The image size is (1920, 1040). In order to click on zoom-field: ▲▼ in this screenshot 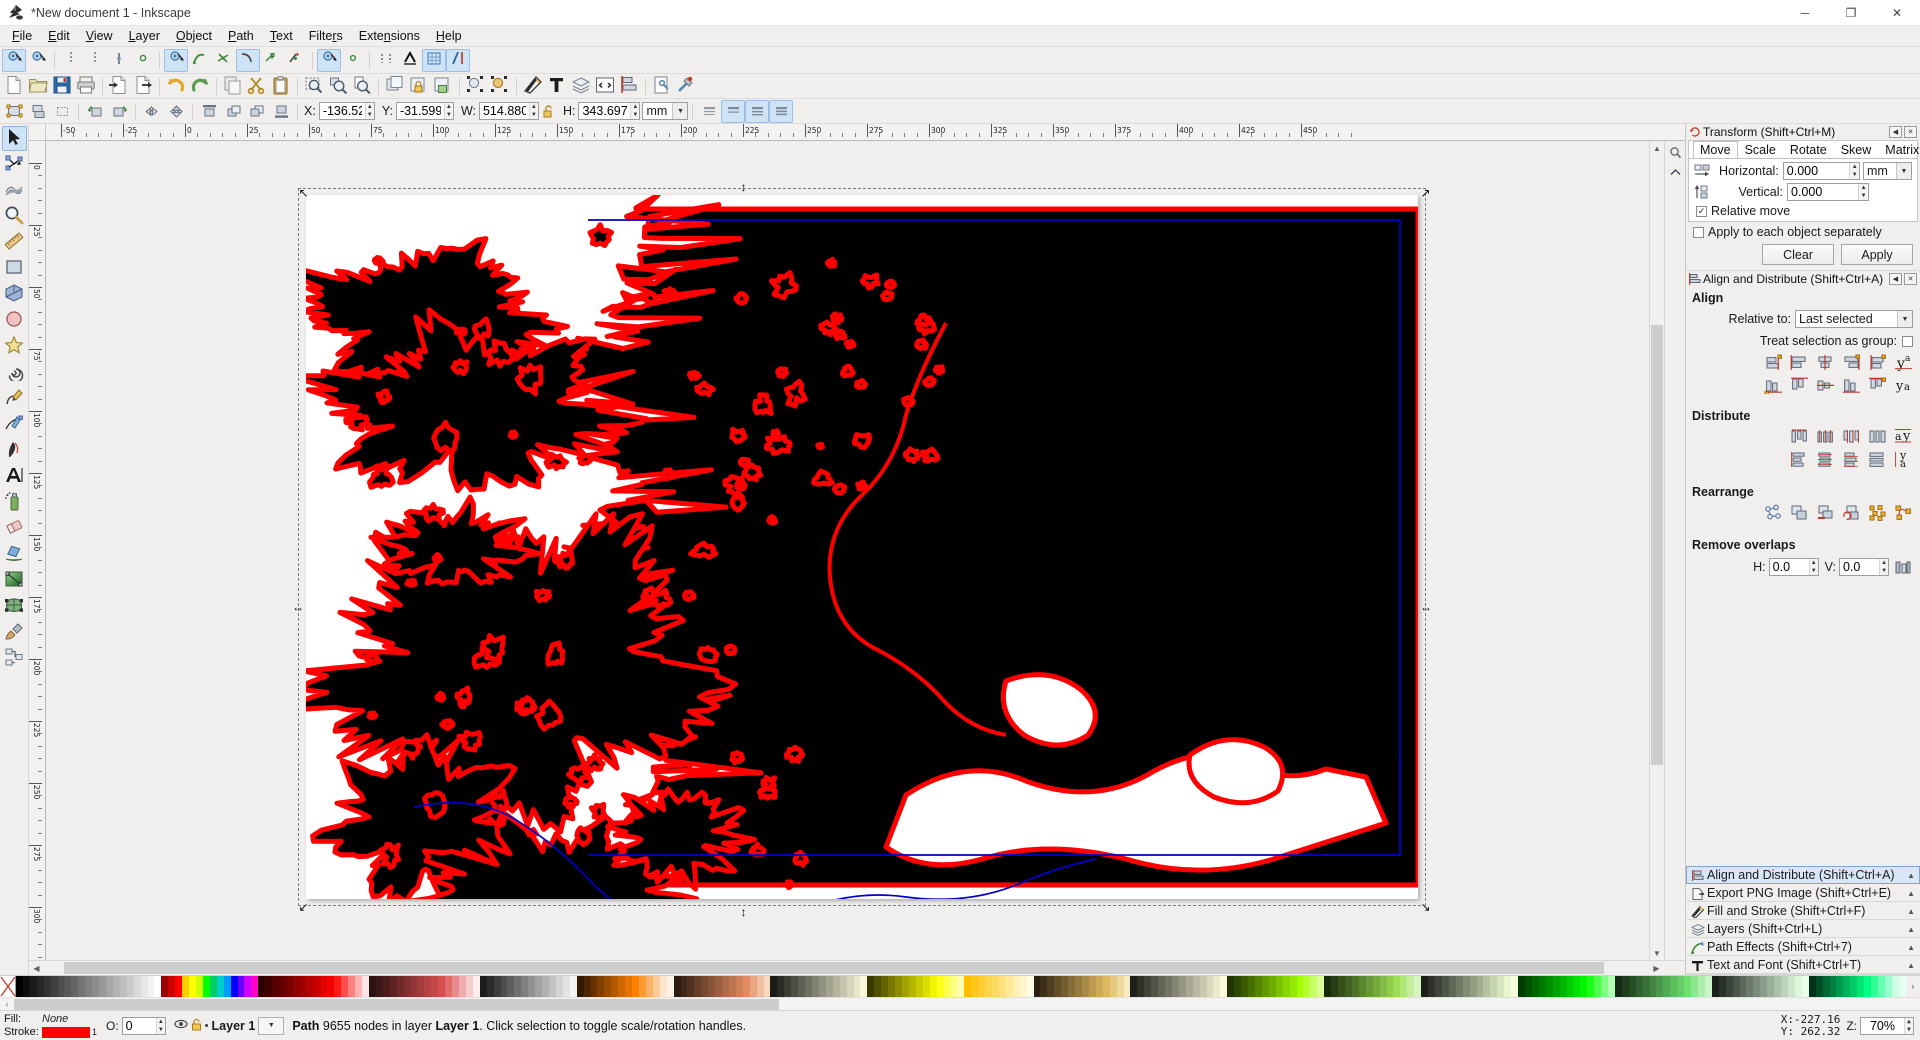, I will do `click(1887, 1025)`.